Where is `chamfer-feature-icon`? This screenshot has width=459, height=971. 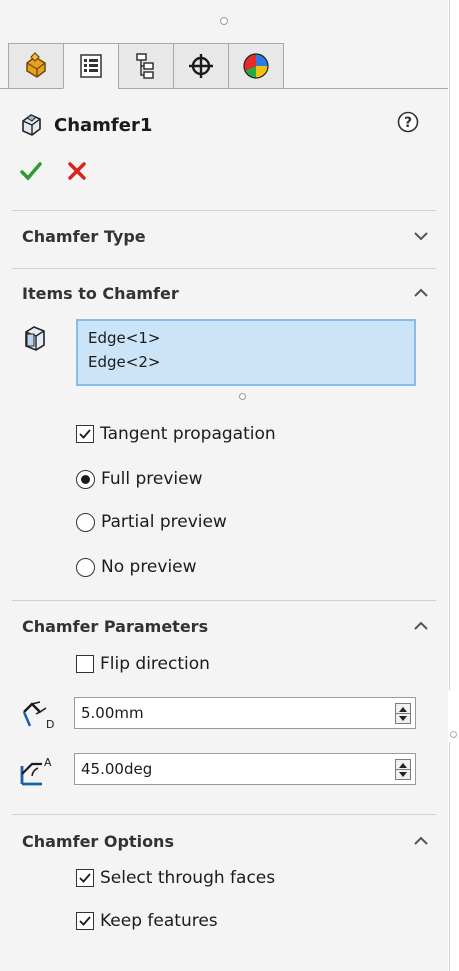
chamfer-feature-icon is located at coordinates (31, 125).